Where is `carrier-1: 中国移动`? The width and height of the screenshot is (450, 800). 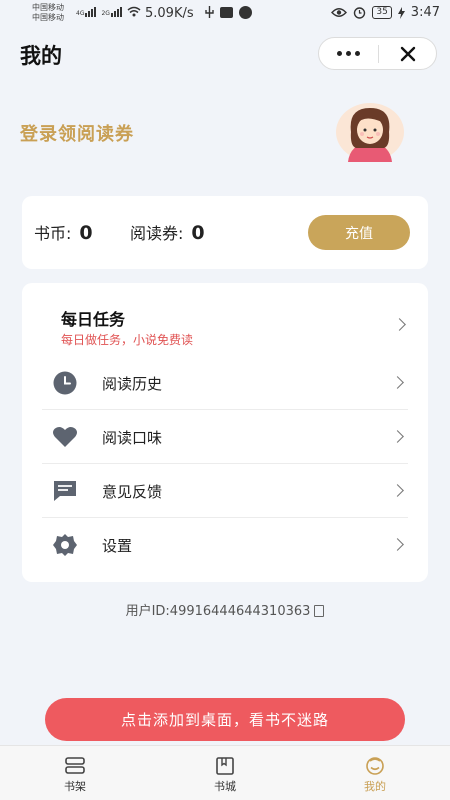 carrier-1: 中国移动 is located at coordinates (48, 7).